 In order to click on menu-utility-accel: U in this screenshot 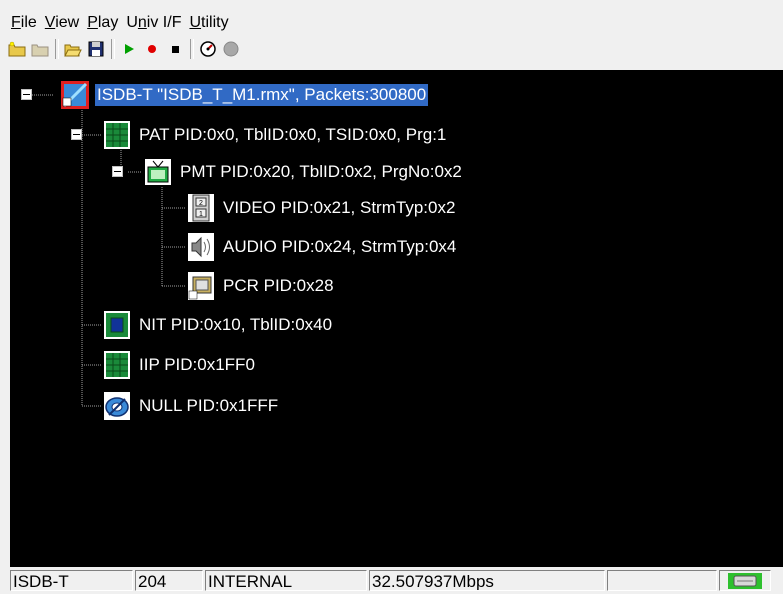, I will do `click(195, 22)`.